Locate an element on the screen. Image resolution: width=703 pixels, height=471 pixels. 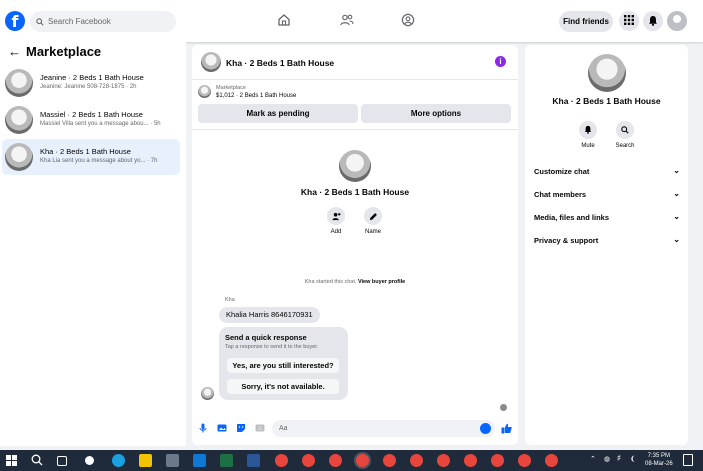
quick-response-title: Send a quick response is located at coordinates (266, 337).